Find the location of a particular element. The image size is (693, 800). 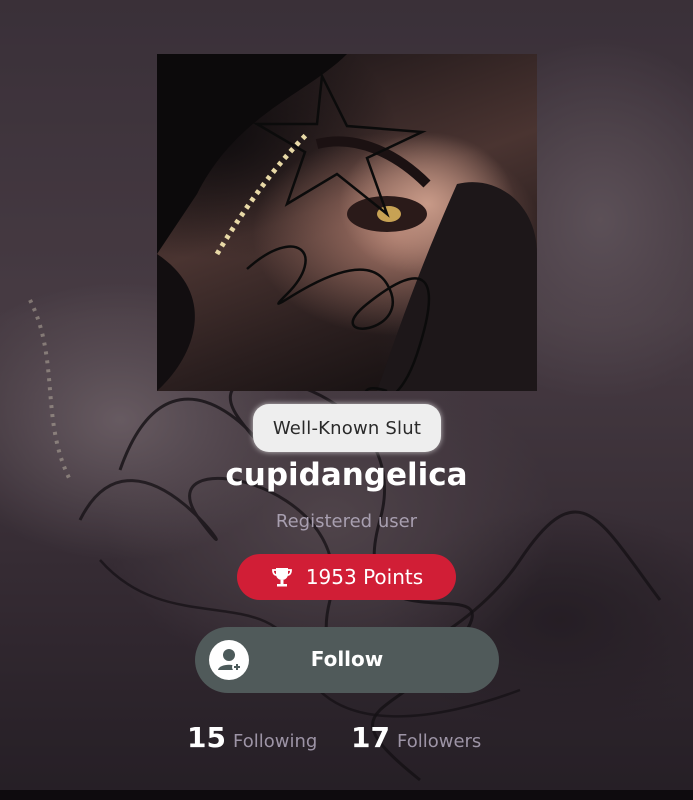

follow-stats: 15 Following 17 Followers is located at coordinates (346, 737).